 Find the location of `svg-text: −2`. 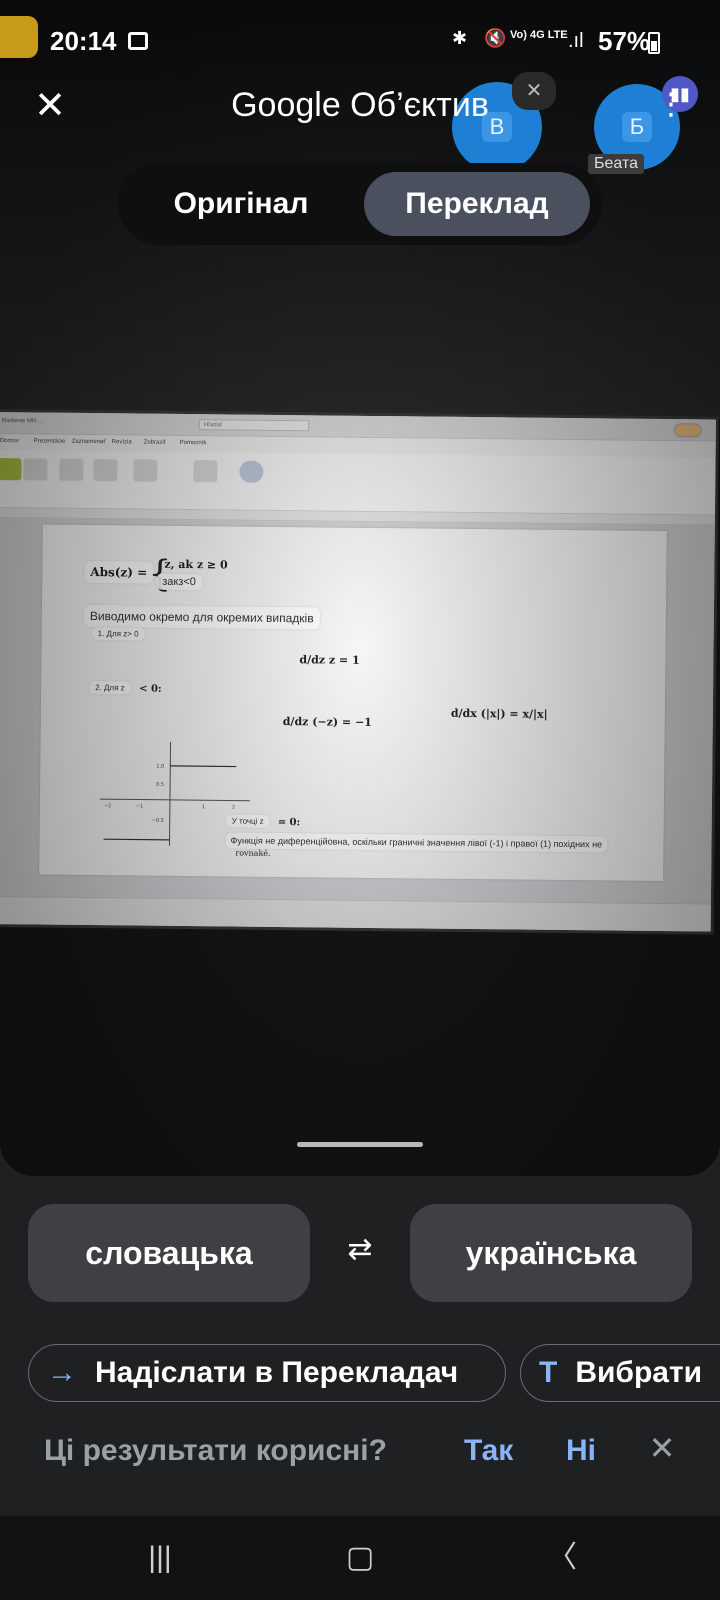

svg-text: −2 is located at coordinates (107, 806).